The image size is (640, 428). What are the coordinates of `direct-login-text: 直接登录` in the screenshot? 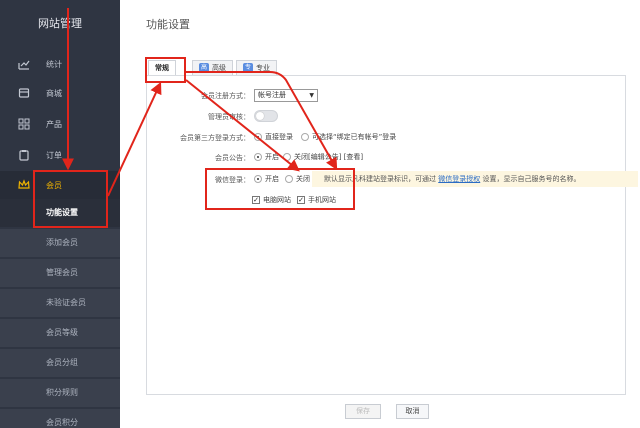 It's located at (279, 137).